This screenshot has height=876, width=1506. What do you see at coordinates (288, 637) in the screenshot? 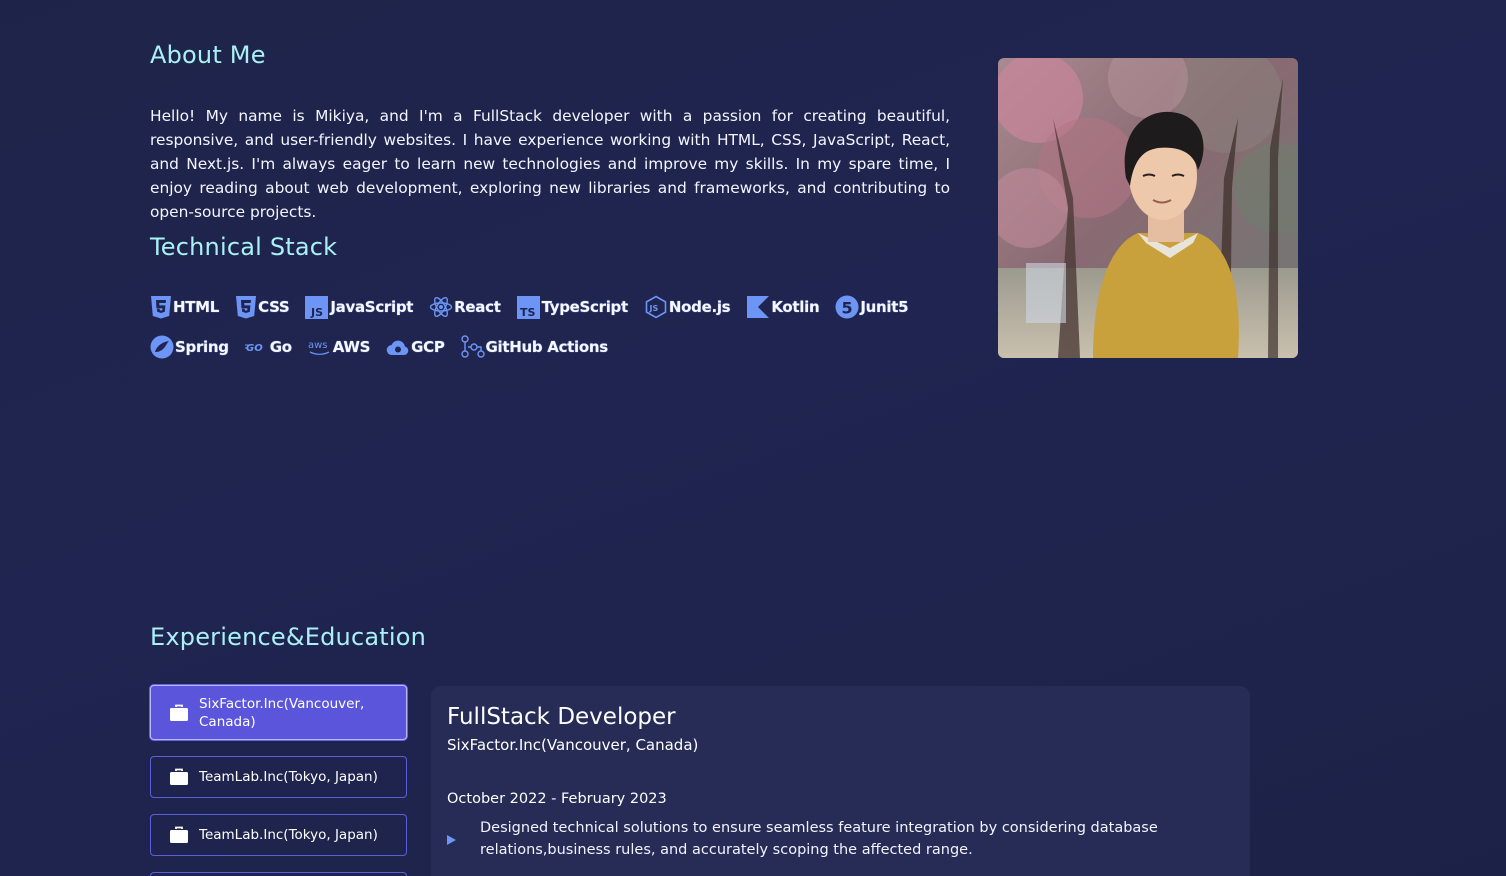
I see `experience-title: Experience&Education` at bounding box center [288, 637].